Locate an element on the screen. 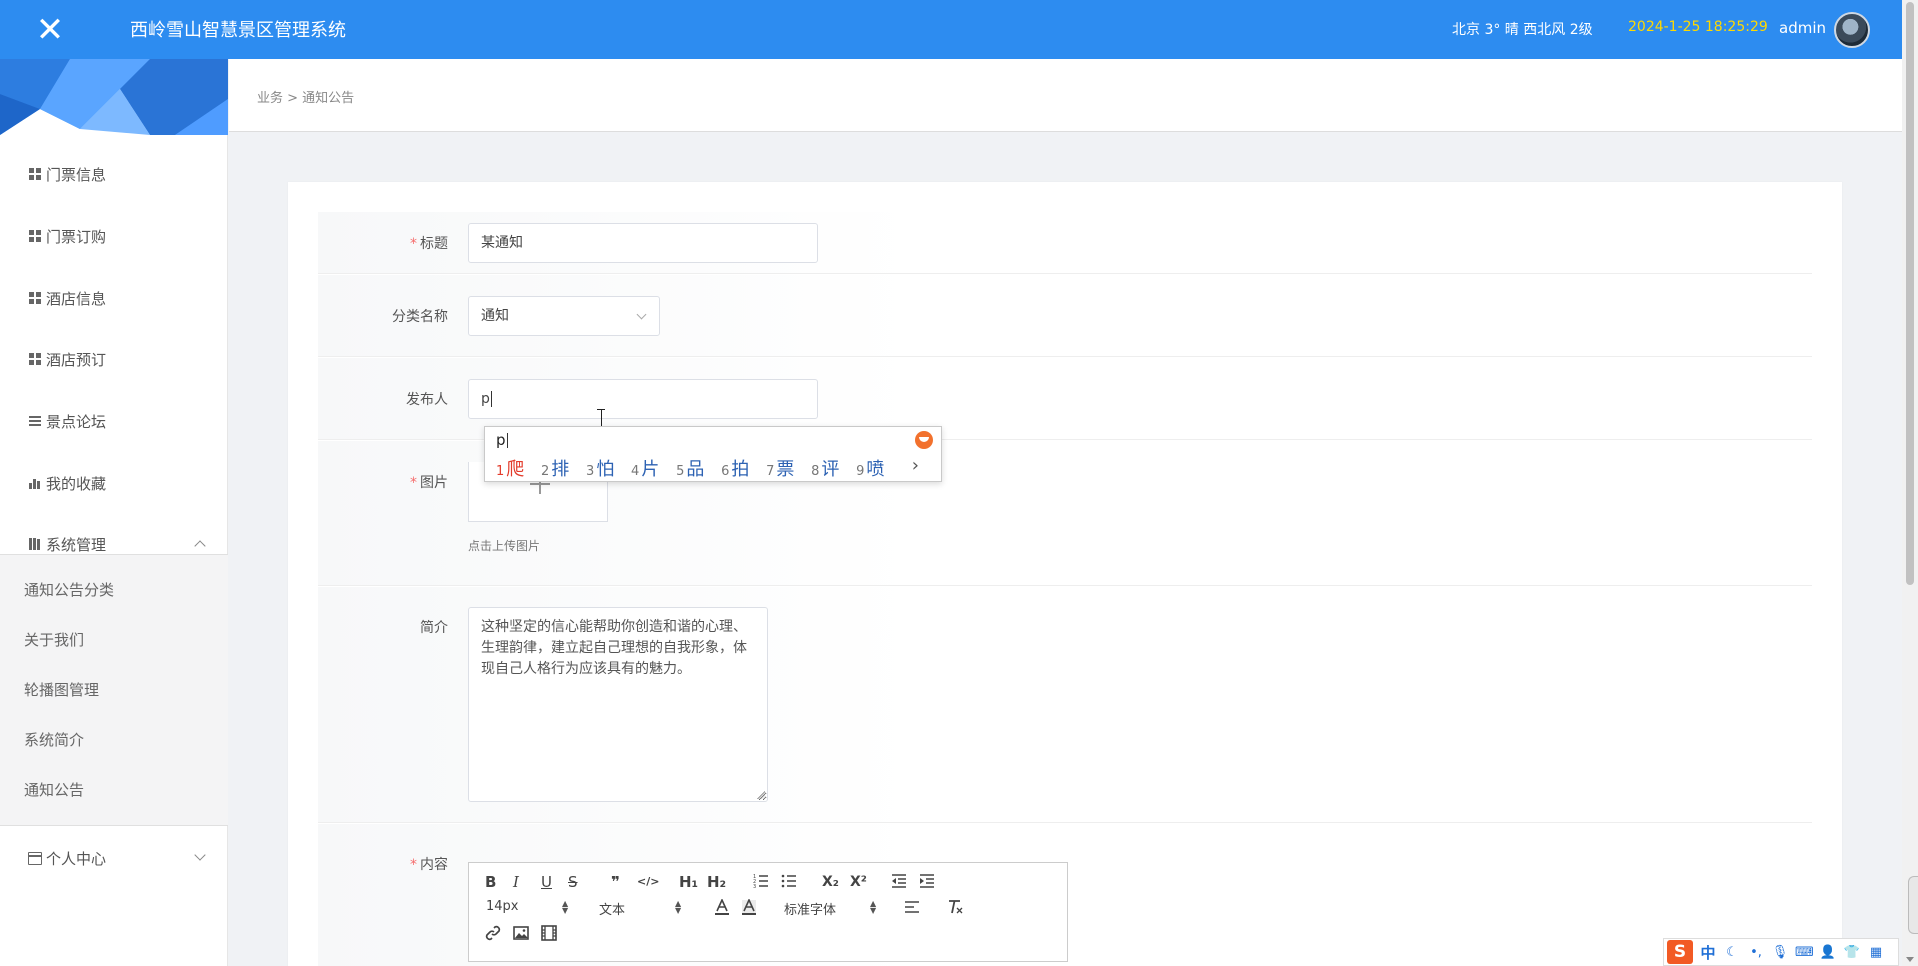 The width and height of the screenshot is (1918, 966). sidebar-item-ticket-info: 门票信息 is located at coordinates (114, 174).